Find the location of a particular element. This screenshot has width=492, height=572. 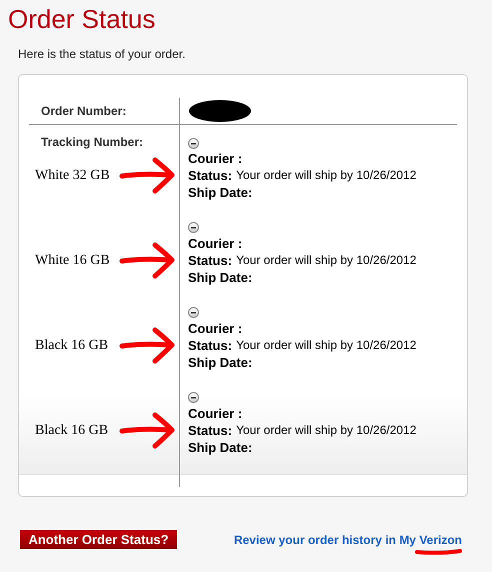

order-history-link: Review your order history in My Verizon is located at coordinates (348, 540).